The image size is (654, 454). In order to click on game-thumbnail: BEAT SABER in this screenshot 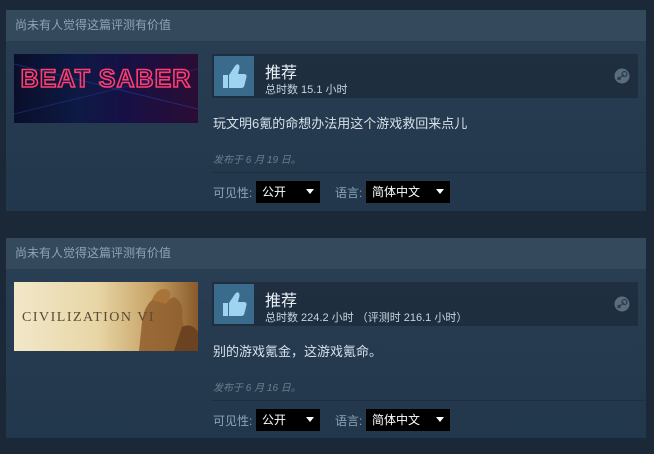, I will do `click(106, 88)`.